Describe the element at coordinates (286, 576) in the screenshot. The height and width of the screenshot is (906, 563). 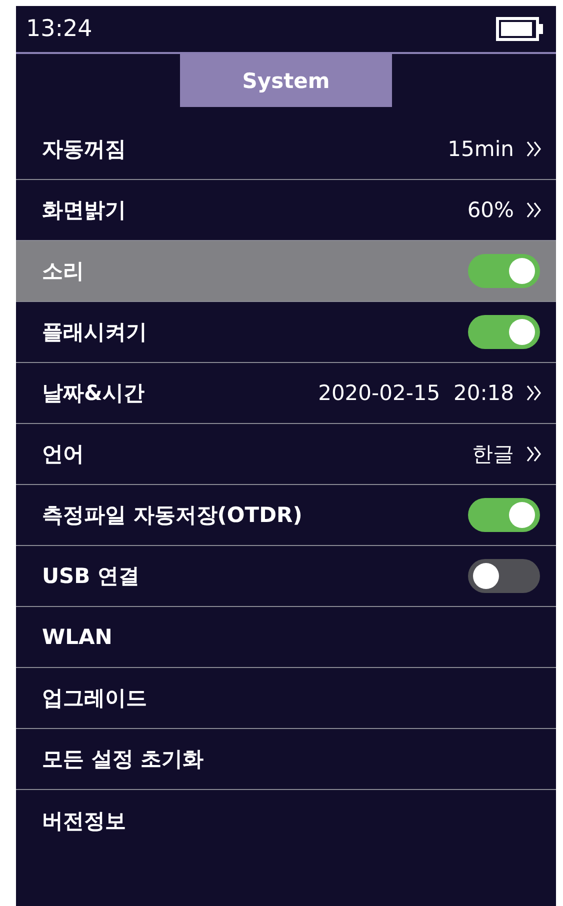
I see `settings-row: USB 연결` at that location.